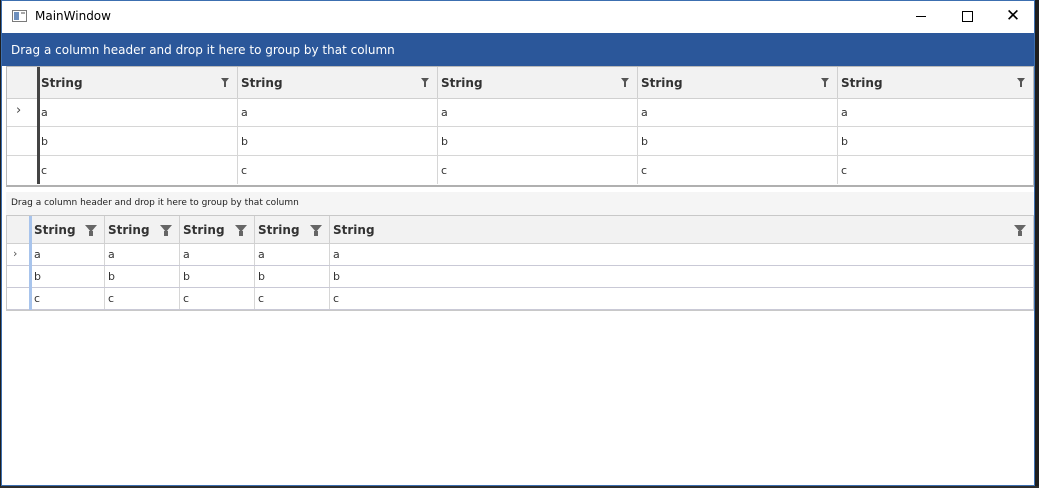  I want to click on app-icon, so click(19, 16).